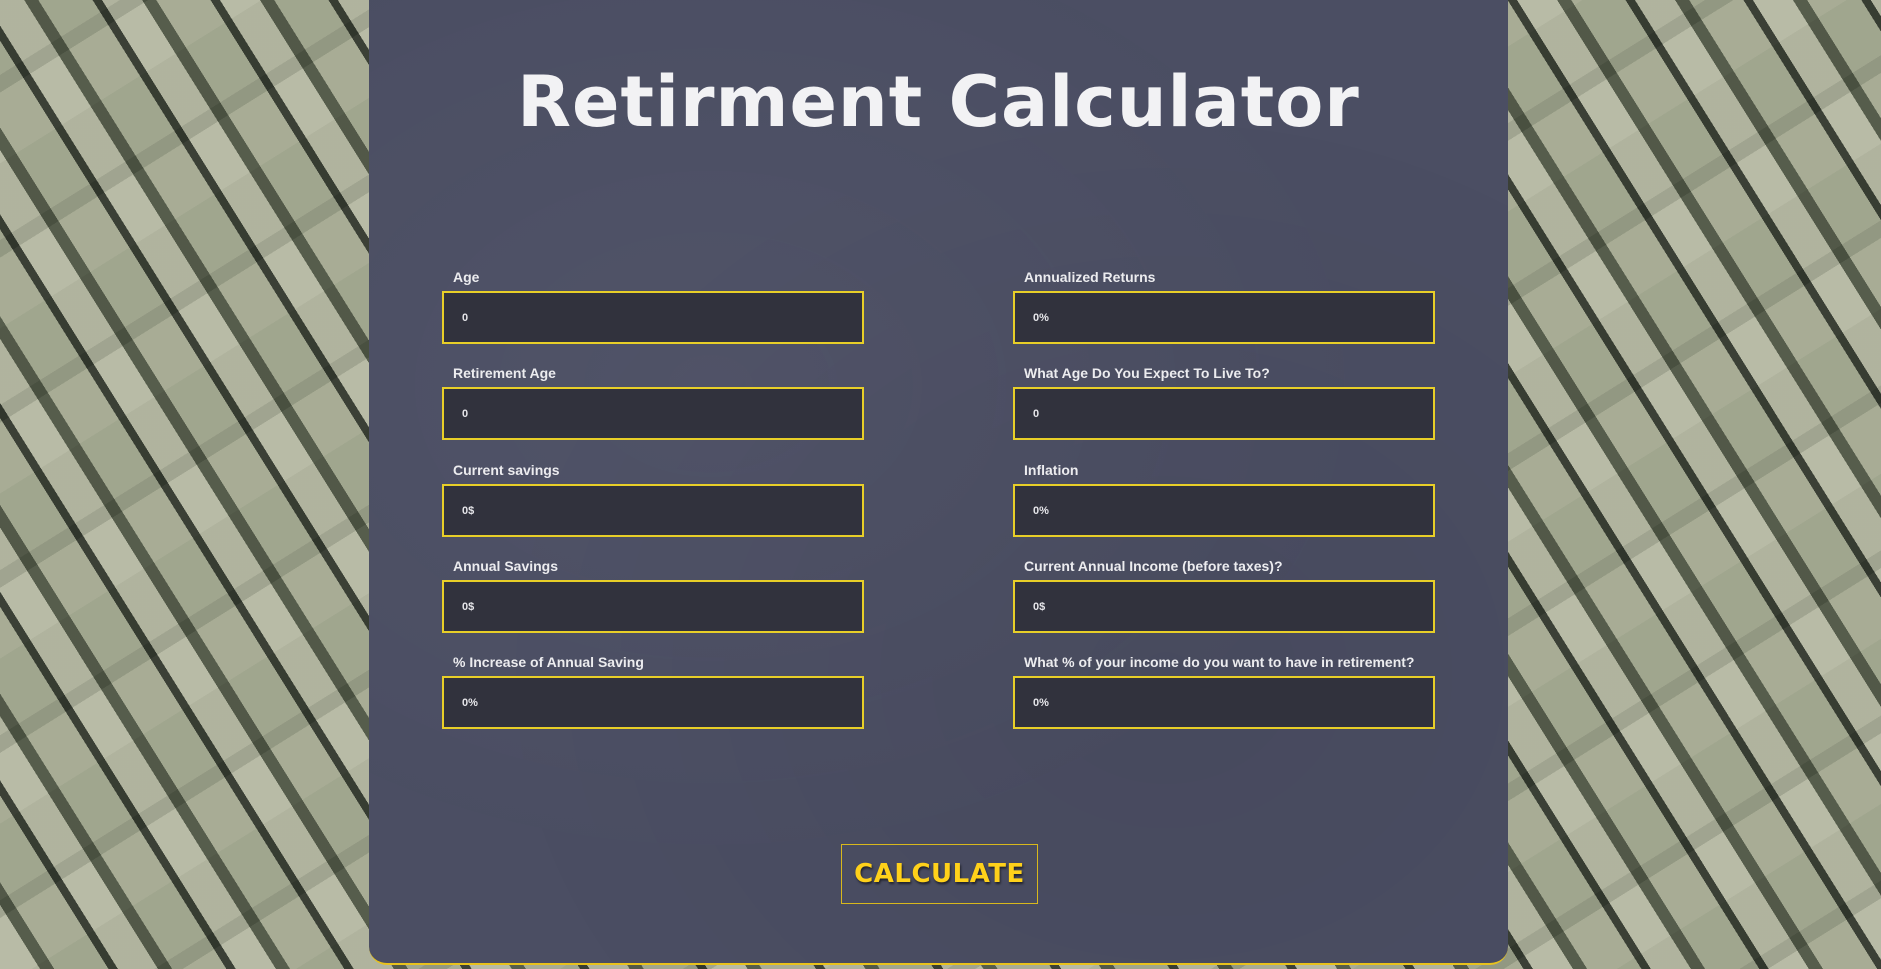  I want to click on current-savings-field: Current savings, so click(653, 499).